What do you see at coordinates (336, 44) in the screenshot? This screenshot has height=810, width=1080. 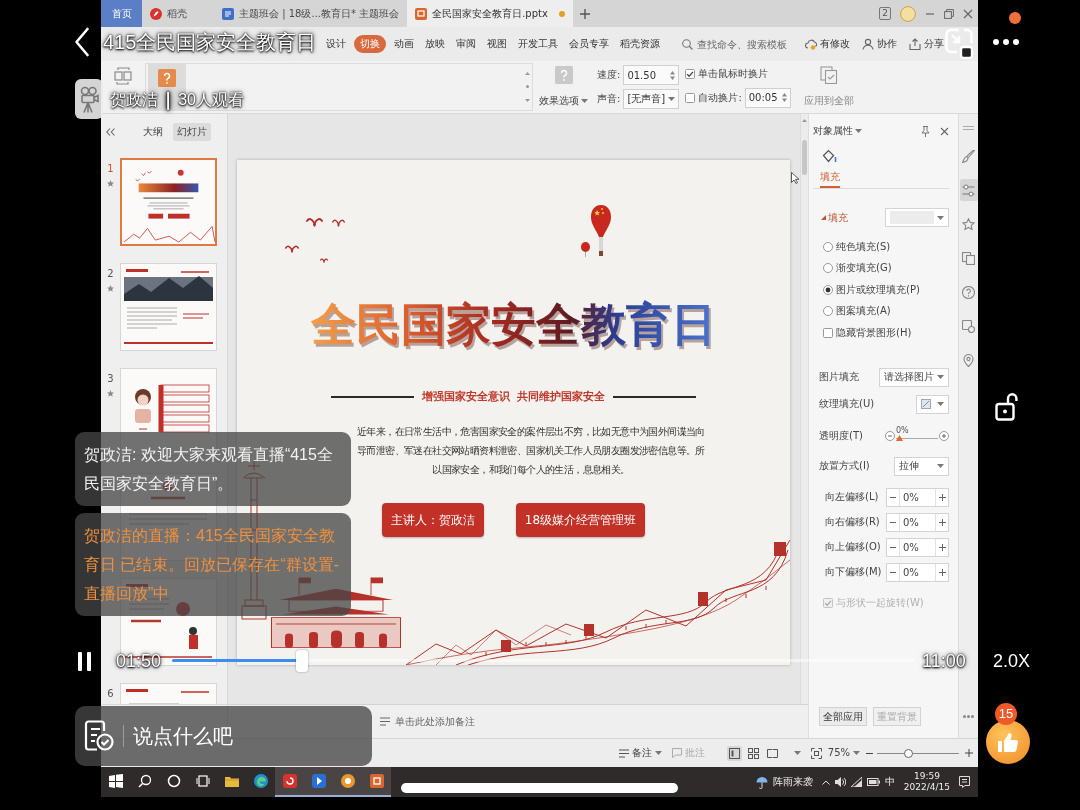 I see `menu-tab: 设计` at bounding box center [336, 44].